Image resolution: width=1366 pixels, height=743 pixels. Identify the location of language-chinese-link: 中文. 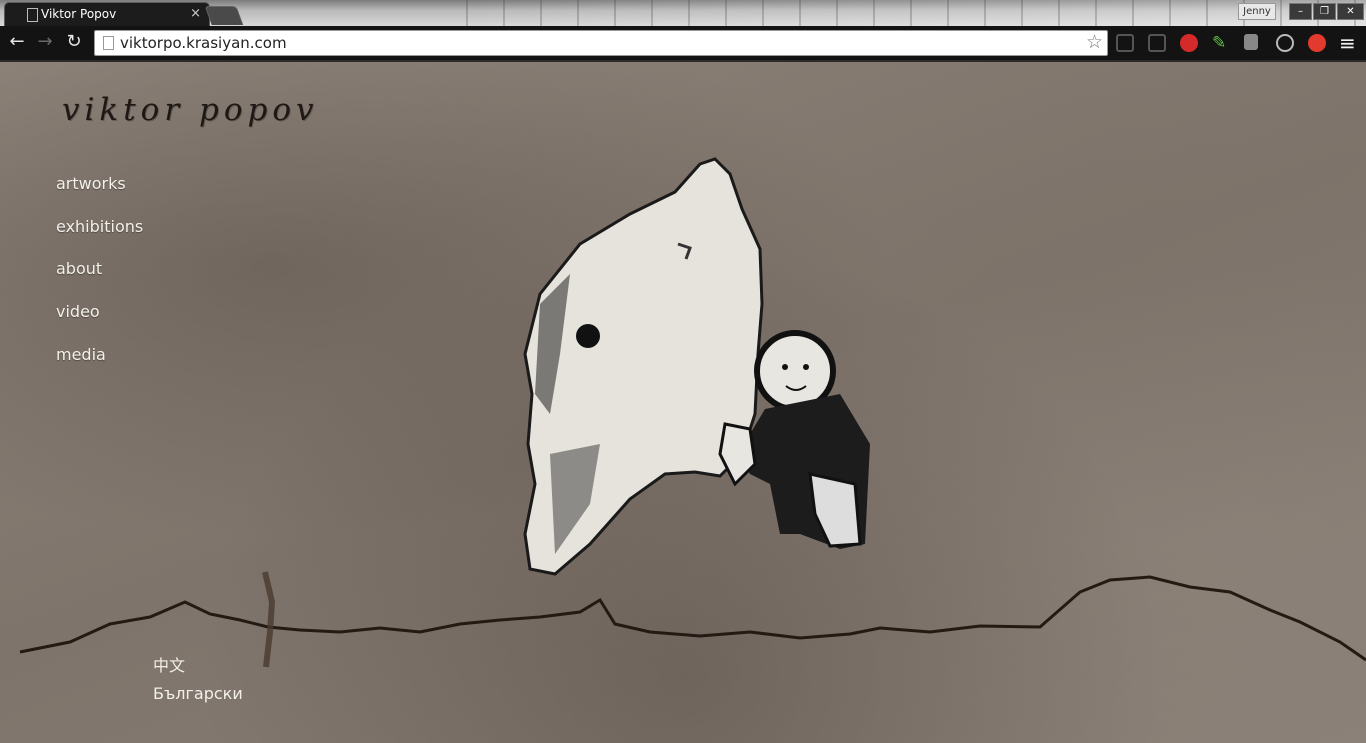
(169, 664).